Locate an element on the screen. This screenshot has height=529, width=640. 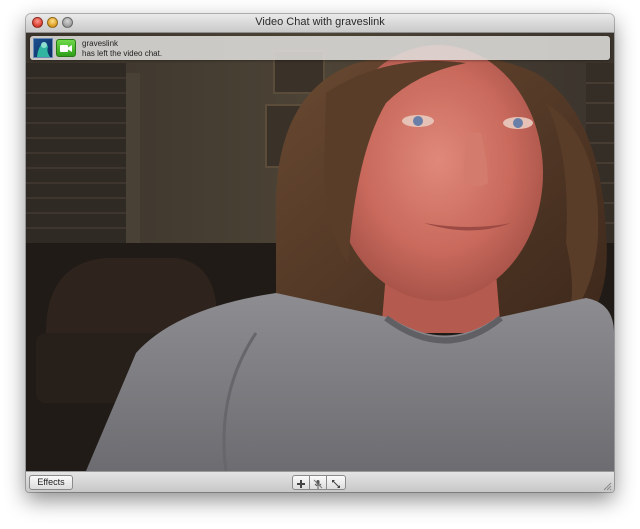
notification-message: has left the video chat. is located at coordinates (122, 53).